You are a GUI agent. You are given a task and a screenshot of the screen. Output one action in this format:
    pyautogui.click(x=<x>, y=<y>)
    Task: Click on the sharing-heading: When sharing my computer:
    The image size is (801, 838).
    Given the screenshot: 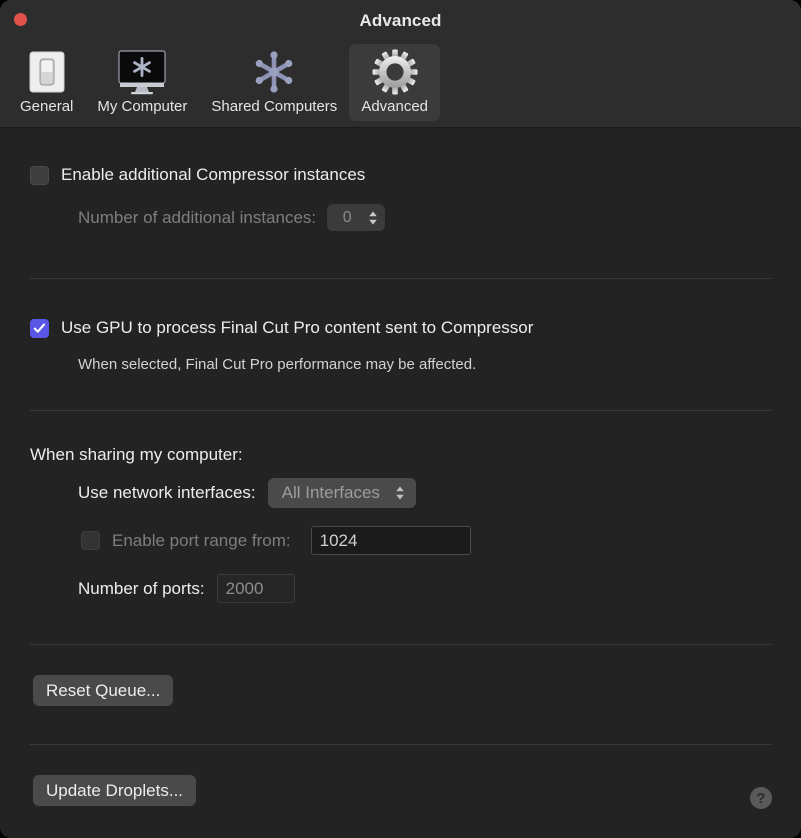 What is the action you would take?
    pyautogui.click(x=136, y=454)
    